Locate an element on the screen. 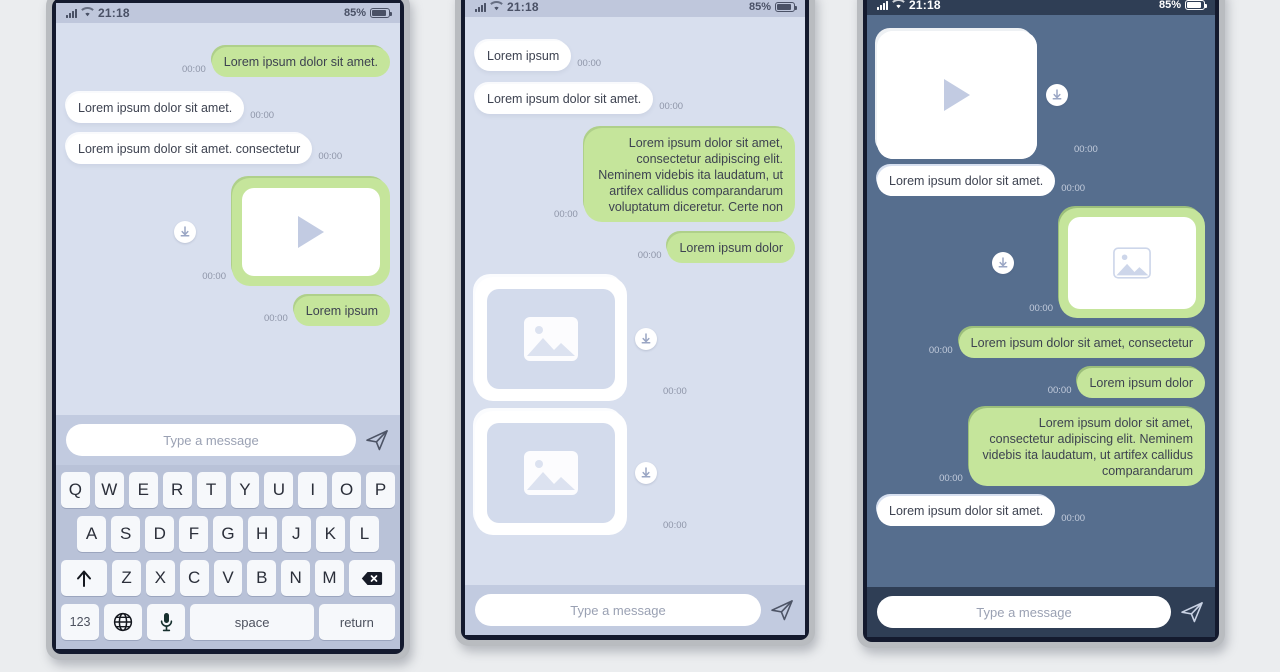 The height and width of the screenshot is (672, 1280). message-row: Lorem ipsum 00:00 is located at coordinates (635, 56).